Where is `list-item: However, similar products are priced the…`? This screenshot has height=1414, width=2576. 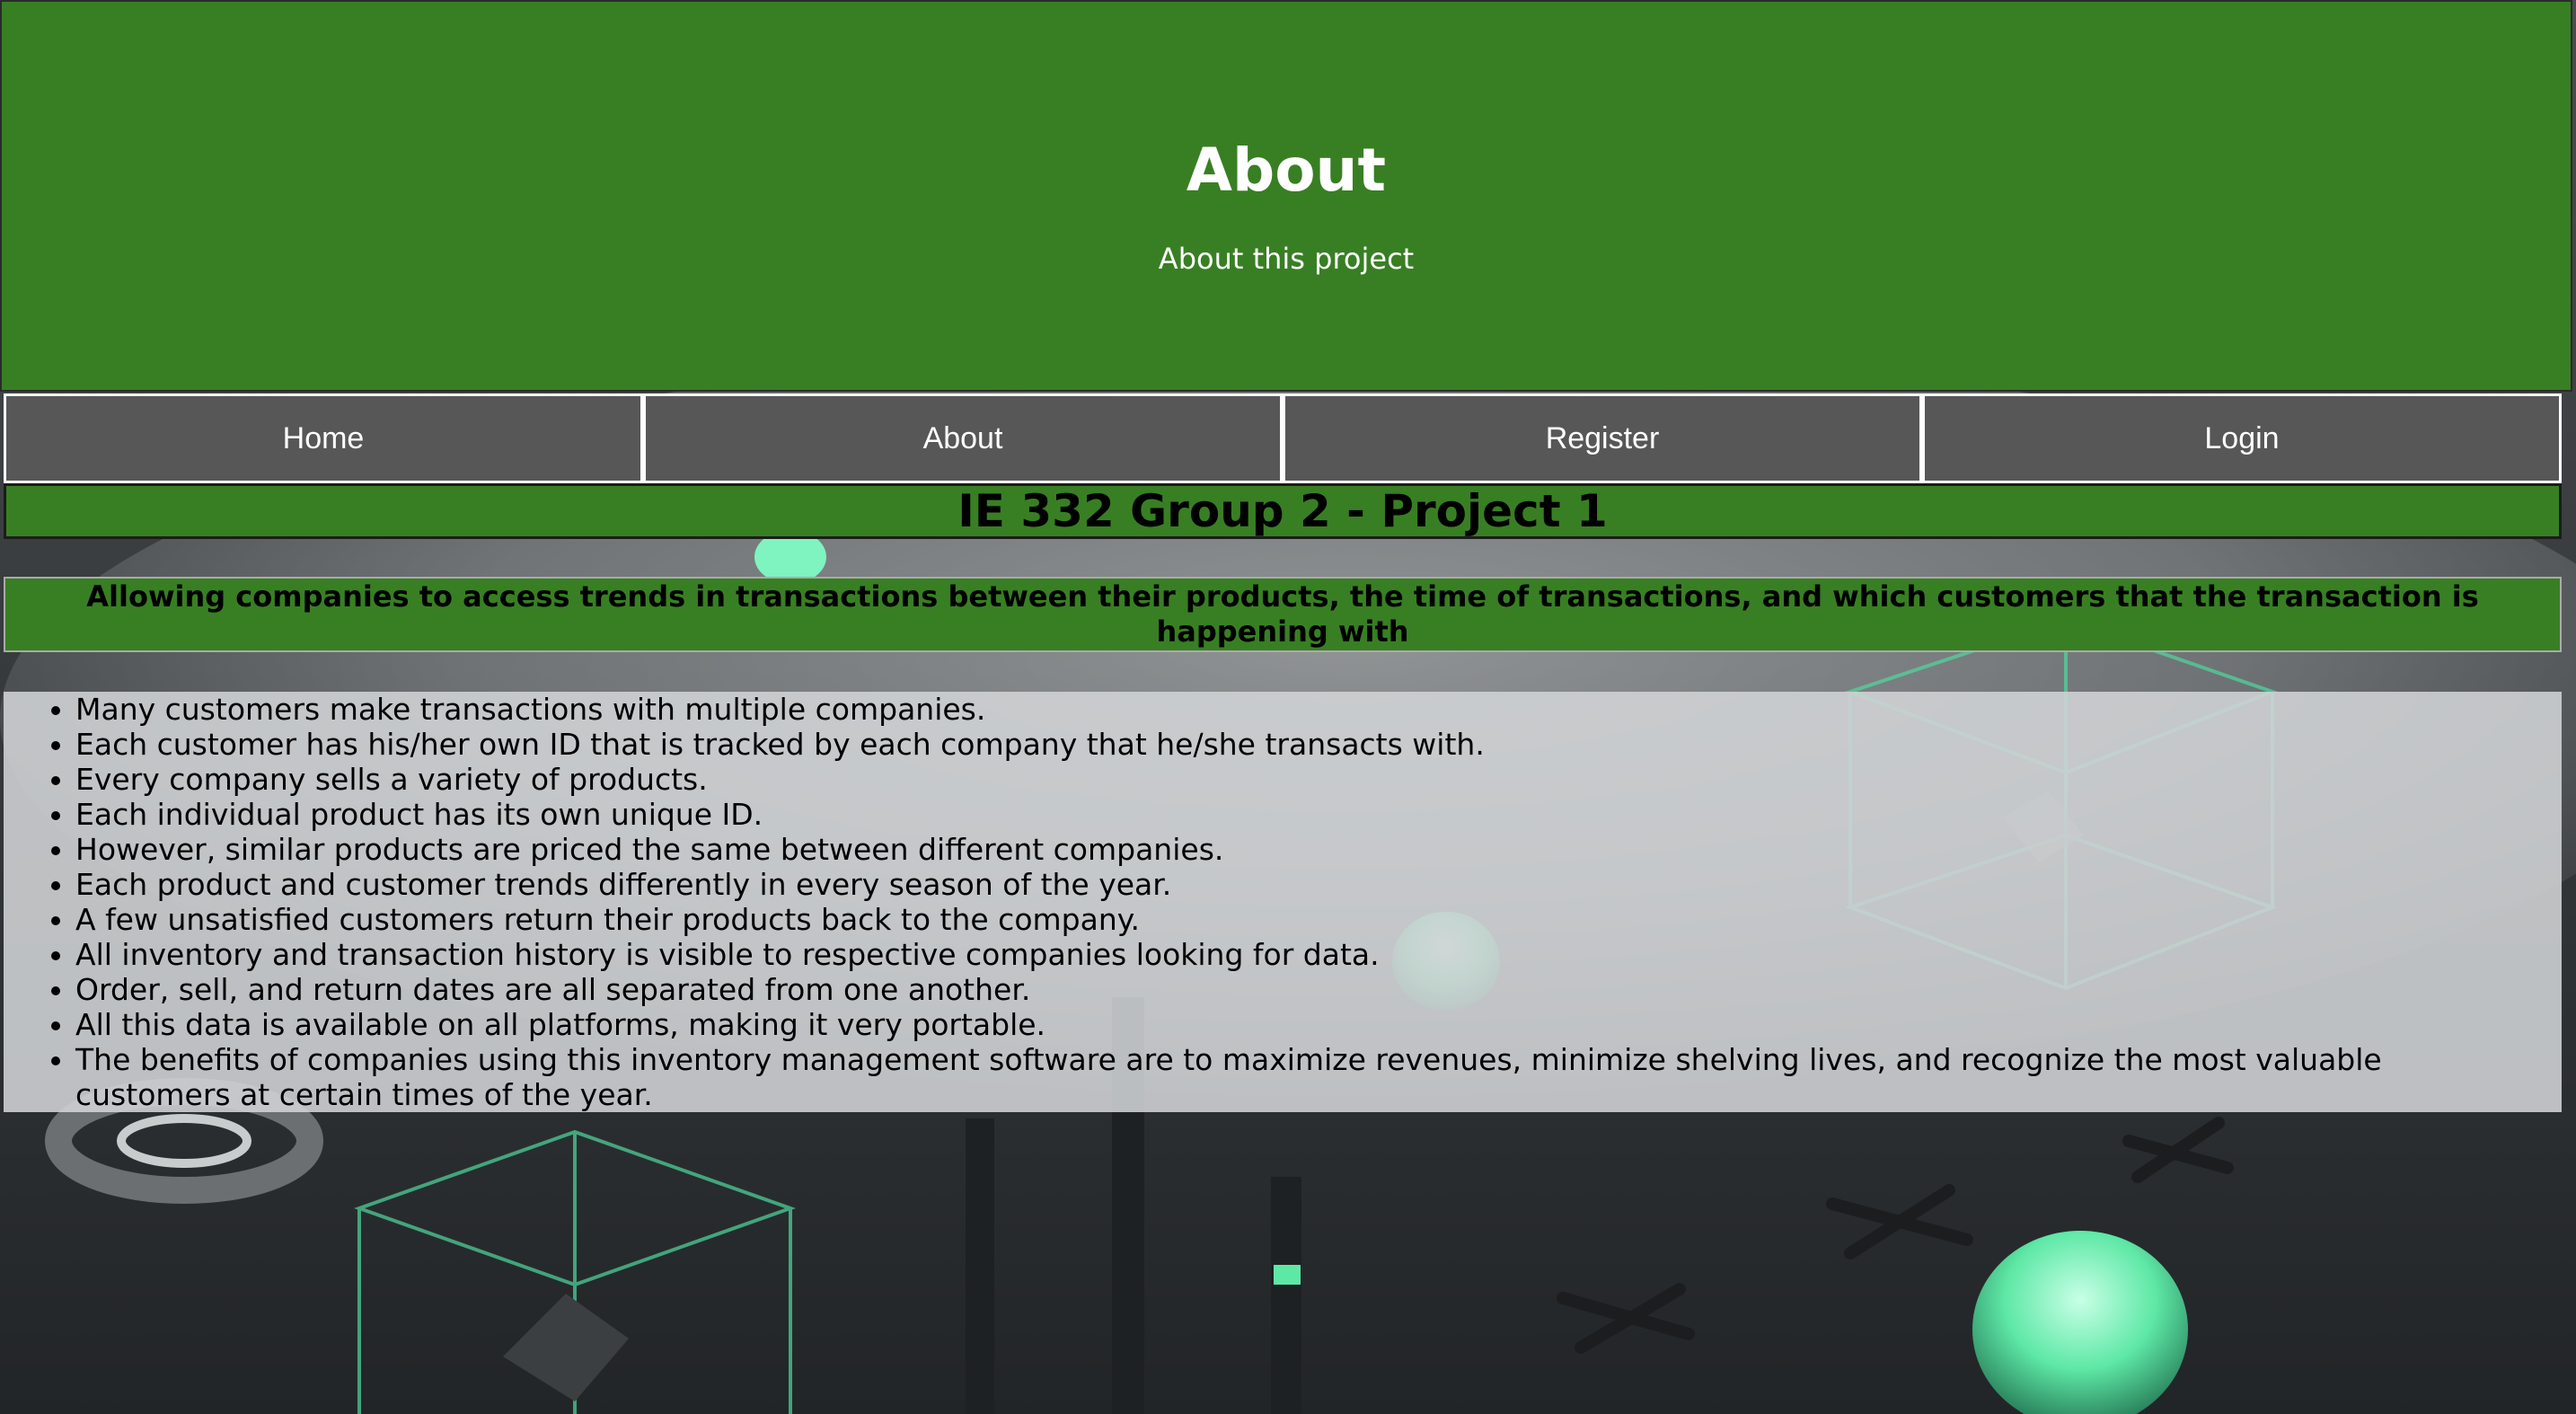
list-item: However, similar products are priced the… is located at coordinates (1300, 849).